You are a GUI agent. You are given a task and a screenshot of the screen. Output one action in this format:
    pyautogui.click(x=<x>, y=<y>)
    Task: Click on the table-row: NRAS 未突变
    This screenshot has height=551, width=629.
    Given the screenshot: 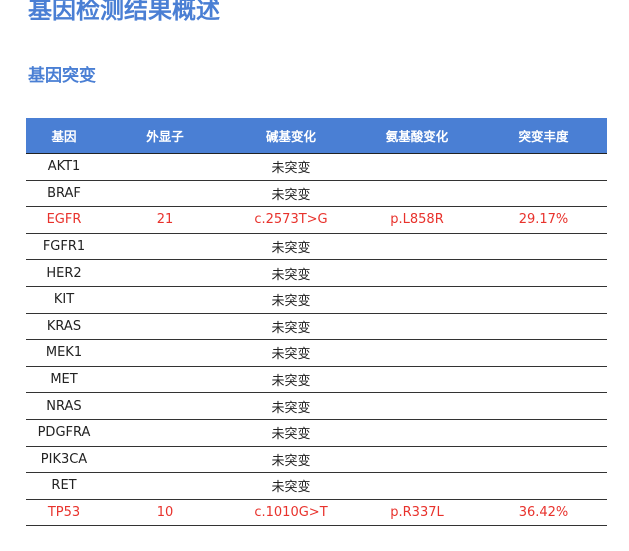 What is the action you would take?
    pyautogui.click(x=316, y=406)
    